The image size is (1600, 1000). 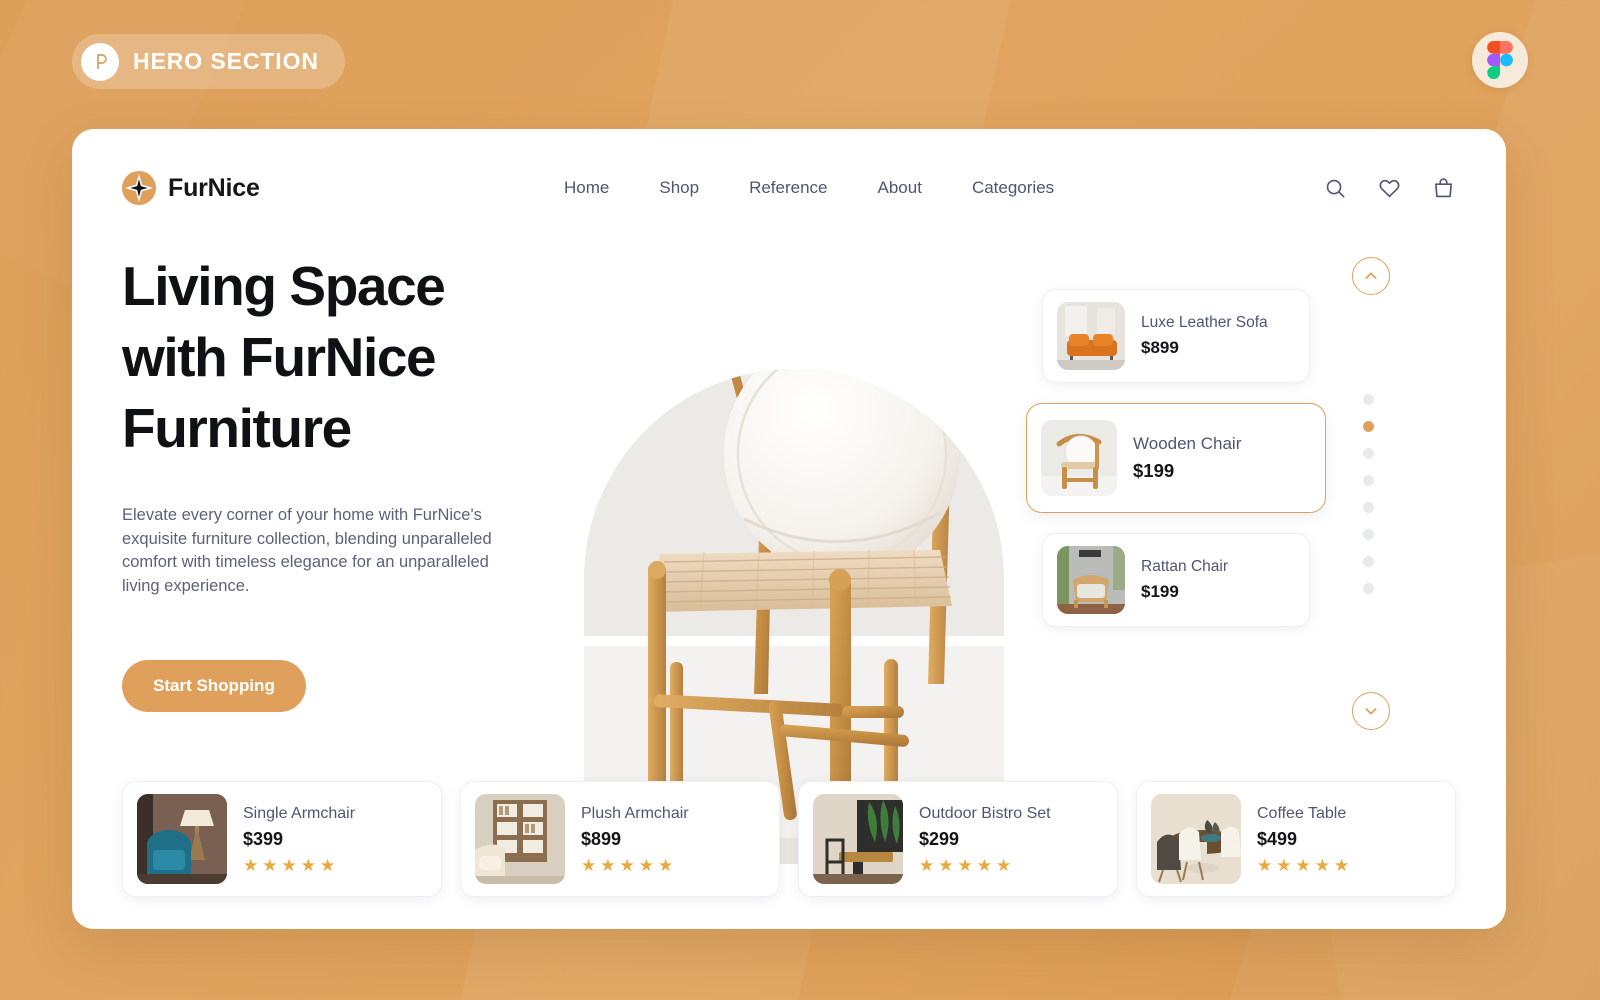 I want to click on product-info: Luxe Leather Sofa $899, so click(x=1204, y=336).